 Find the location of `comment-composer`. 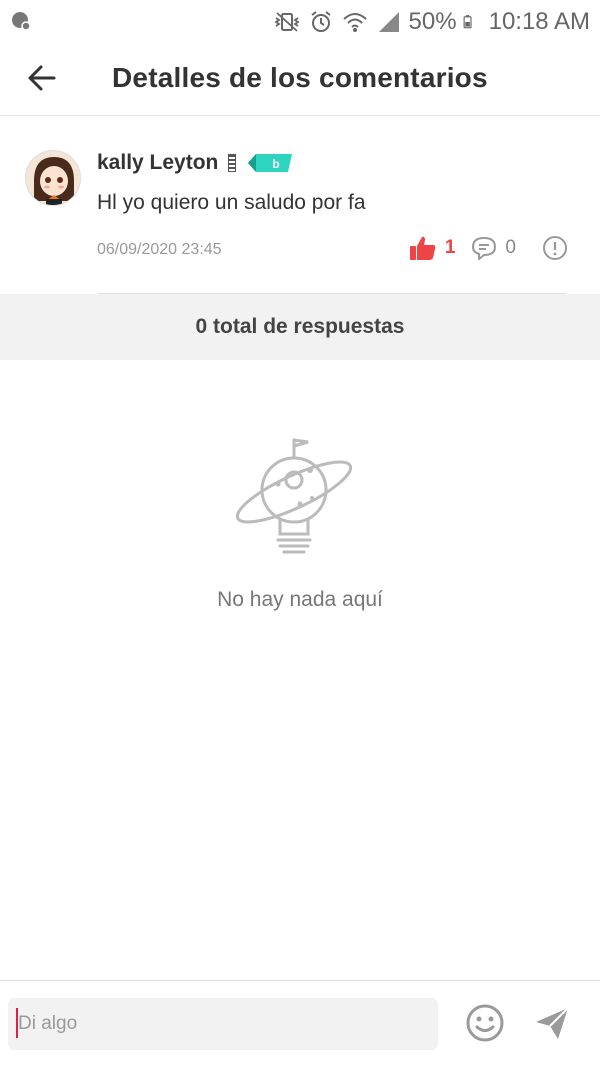

comment-composer is located at coordinates (300, 1023).